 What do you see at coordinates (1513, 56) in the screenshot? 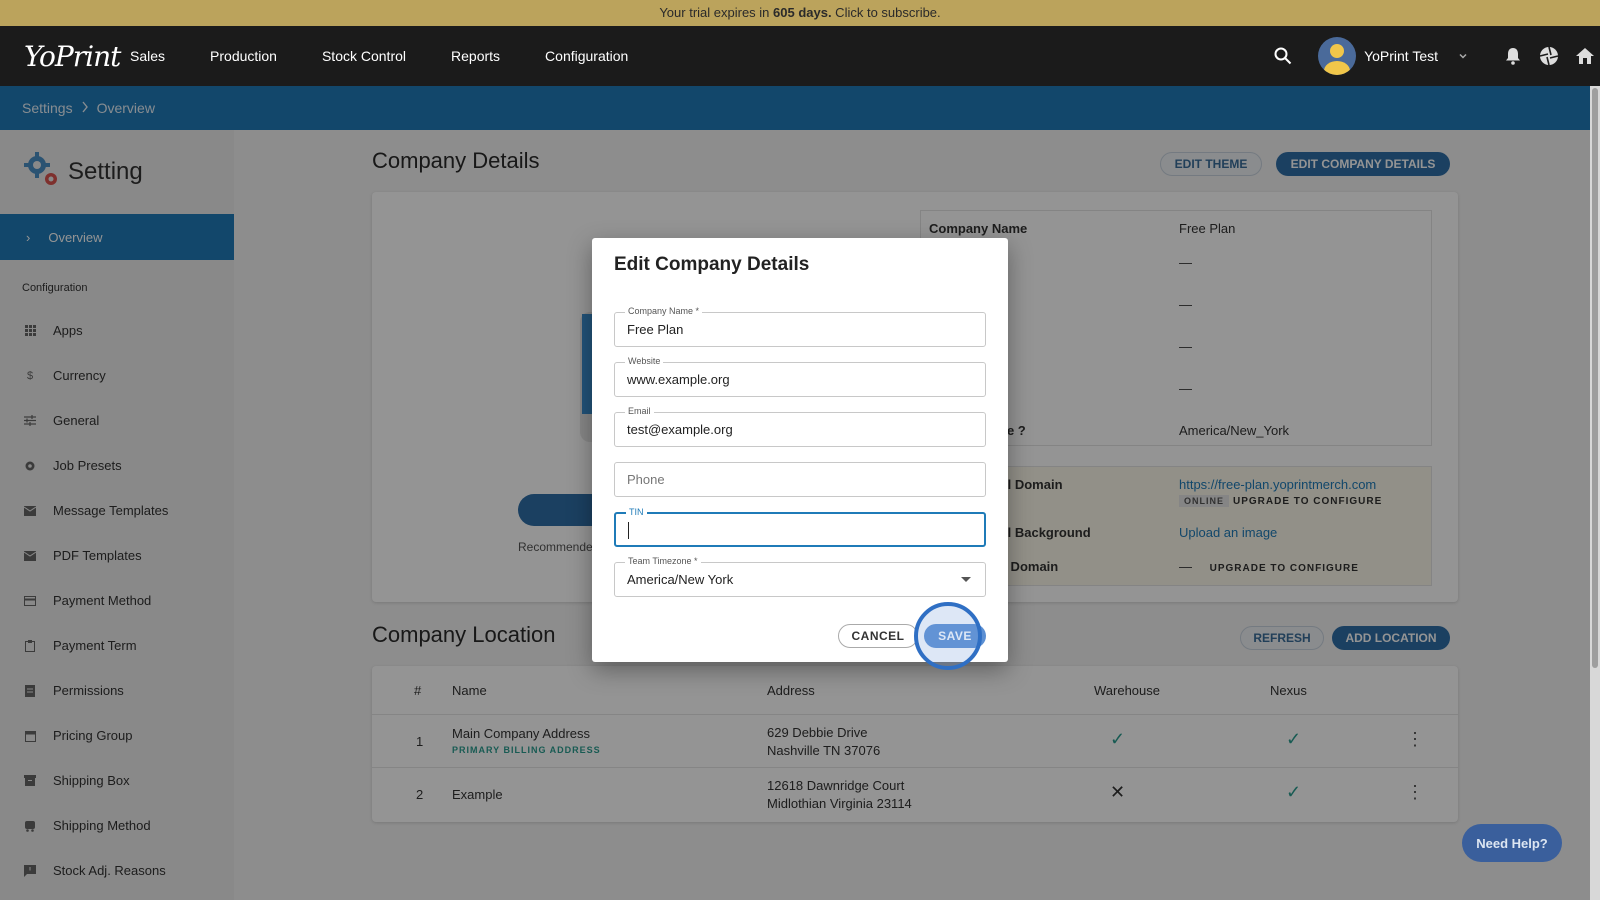
I see `bell-icon` at bounding box center [1513, 56].